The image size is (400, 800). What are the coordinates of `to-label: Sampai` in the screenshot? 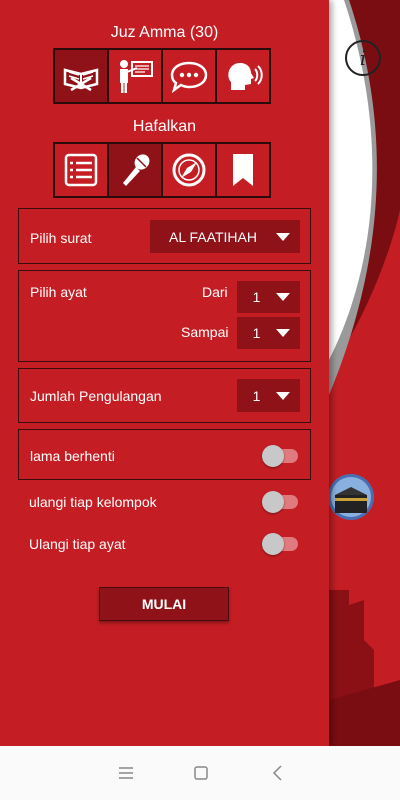 It's located at (205, 332).